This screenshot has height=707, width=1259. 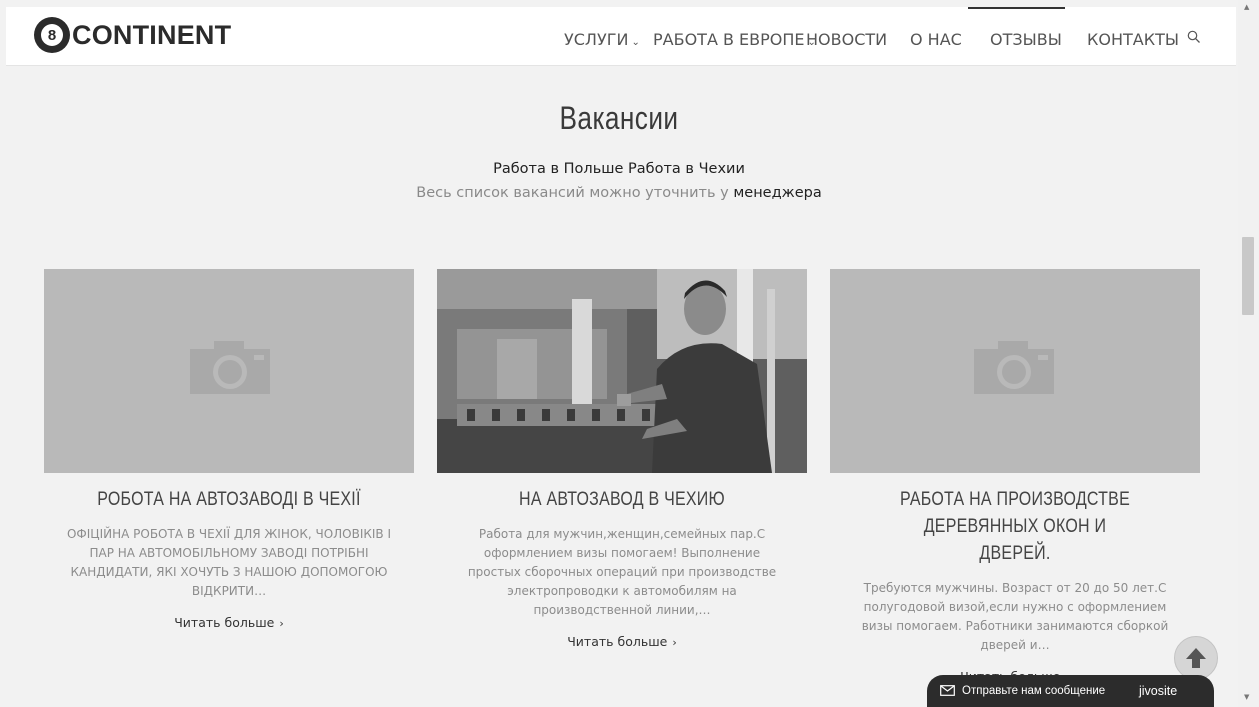 I want to click on logo-badge: 8, so click(x=52, y=35).